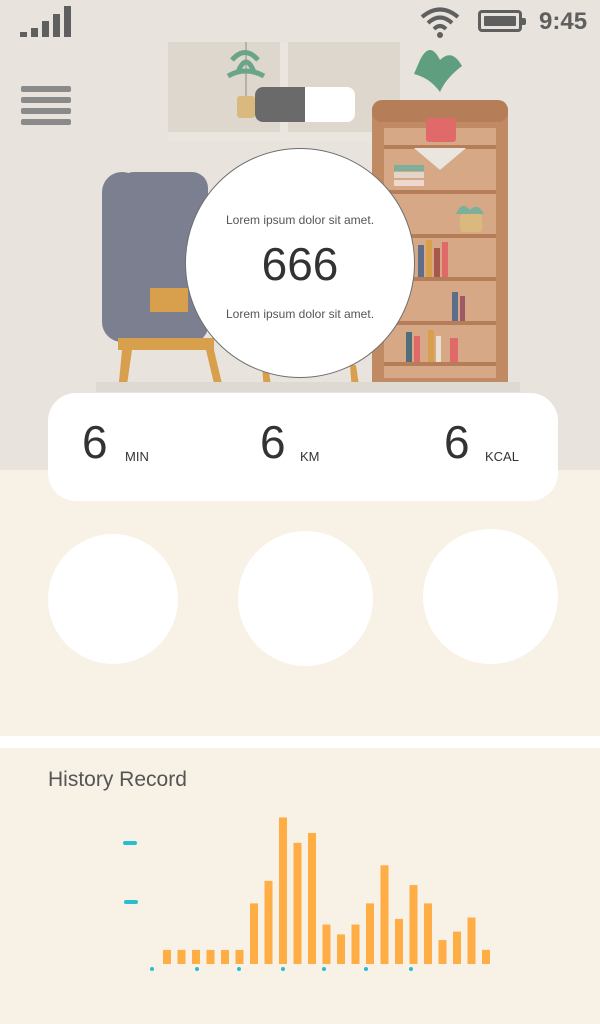 This screenshot has height=1024, width=600. Describe the element at coordinates (306, 894) in the screenshot. I see `history-chart` at that location.